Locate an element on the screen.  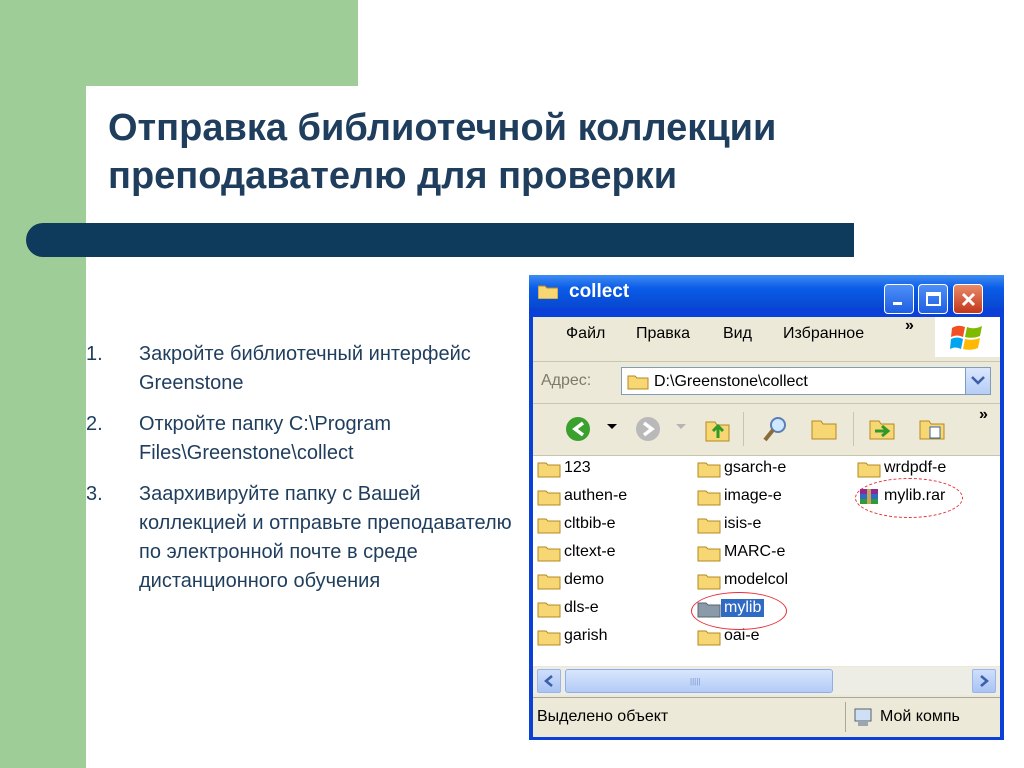
status-selection-text: Выделено объект is located at coordinates (603, 716).